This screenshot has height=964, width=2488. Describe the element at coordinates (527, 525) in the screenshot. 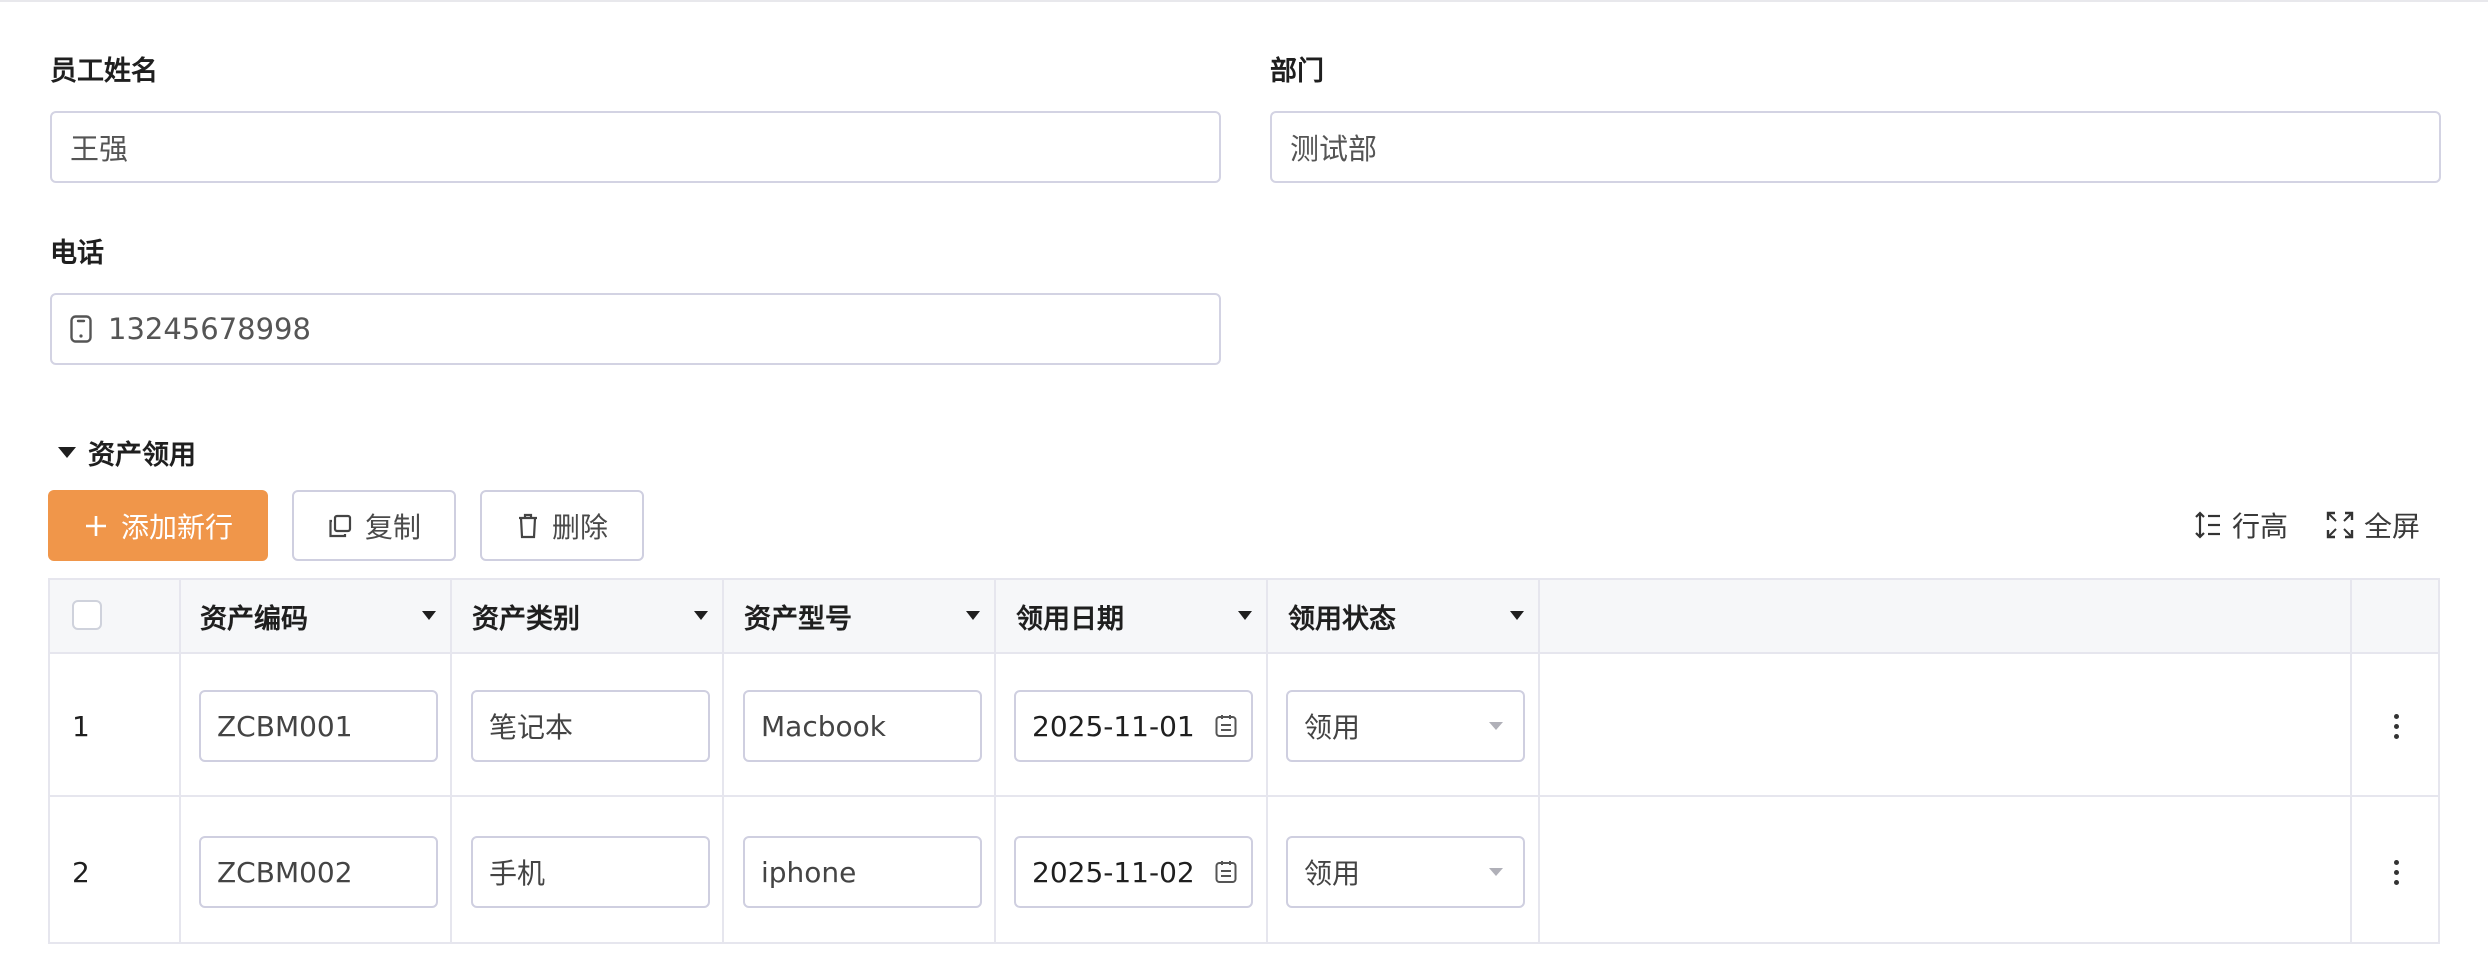

I see `trash-icon` at that location.